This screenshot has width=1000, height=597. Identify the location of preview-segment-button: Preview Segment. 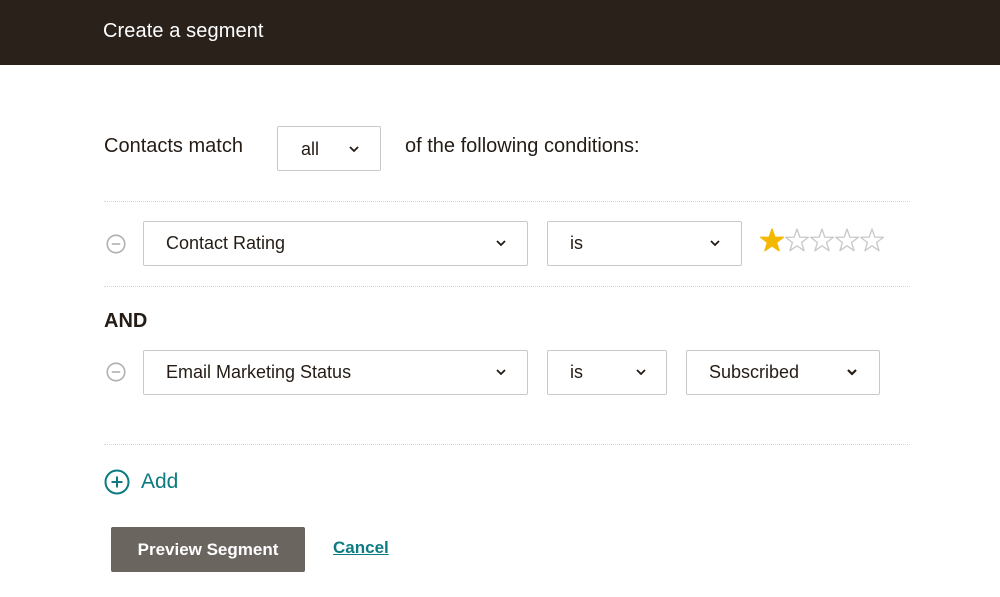
(208, 549).